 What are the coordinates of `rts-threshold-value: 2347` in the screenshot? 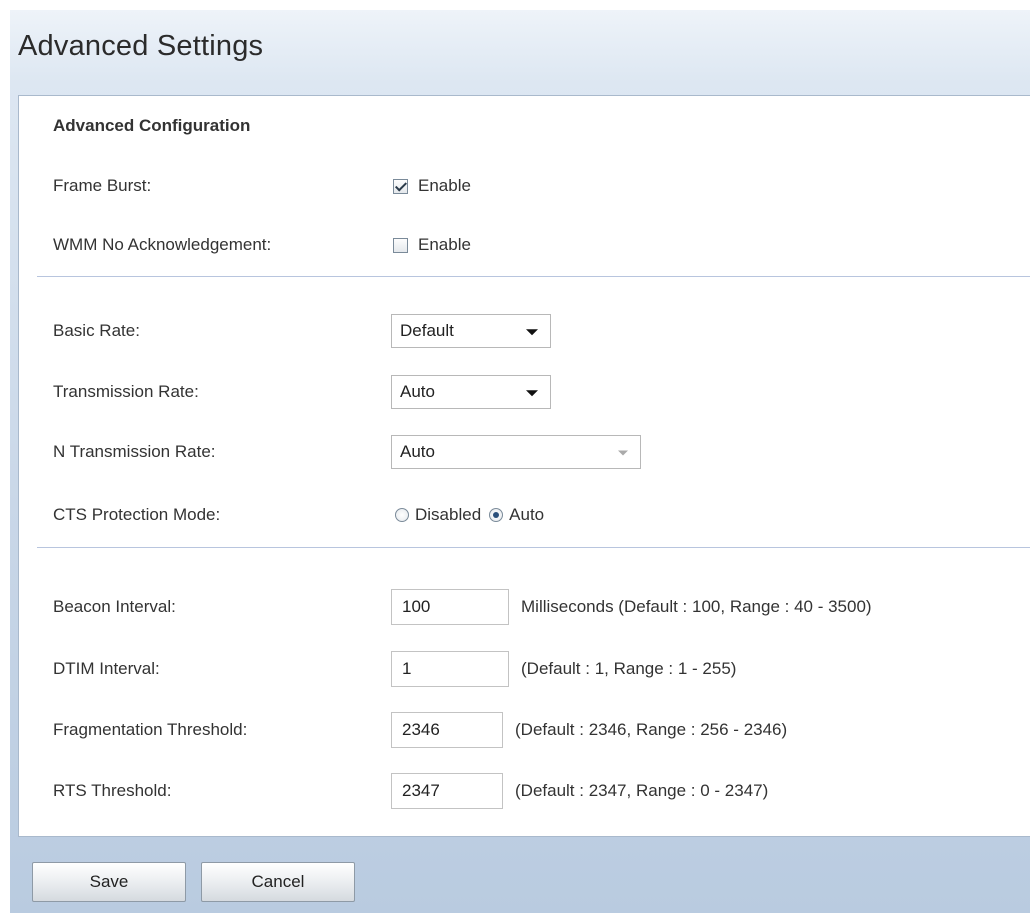 It's located at (421, 790).